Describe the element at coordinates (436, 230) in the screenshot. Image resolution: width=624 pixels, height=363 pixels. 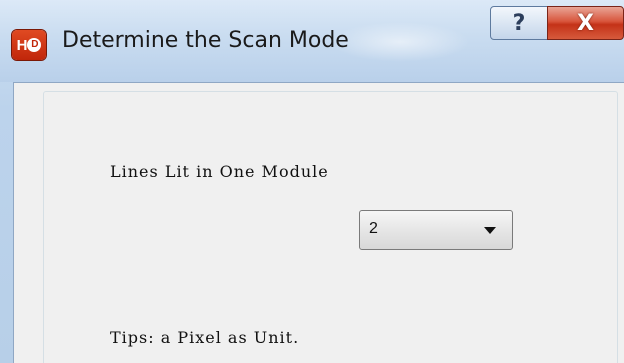
I see `lines-lit-dropdown: 2` at that location.